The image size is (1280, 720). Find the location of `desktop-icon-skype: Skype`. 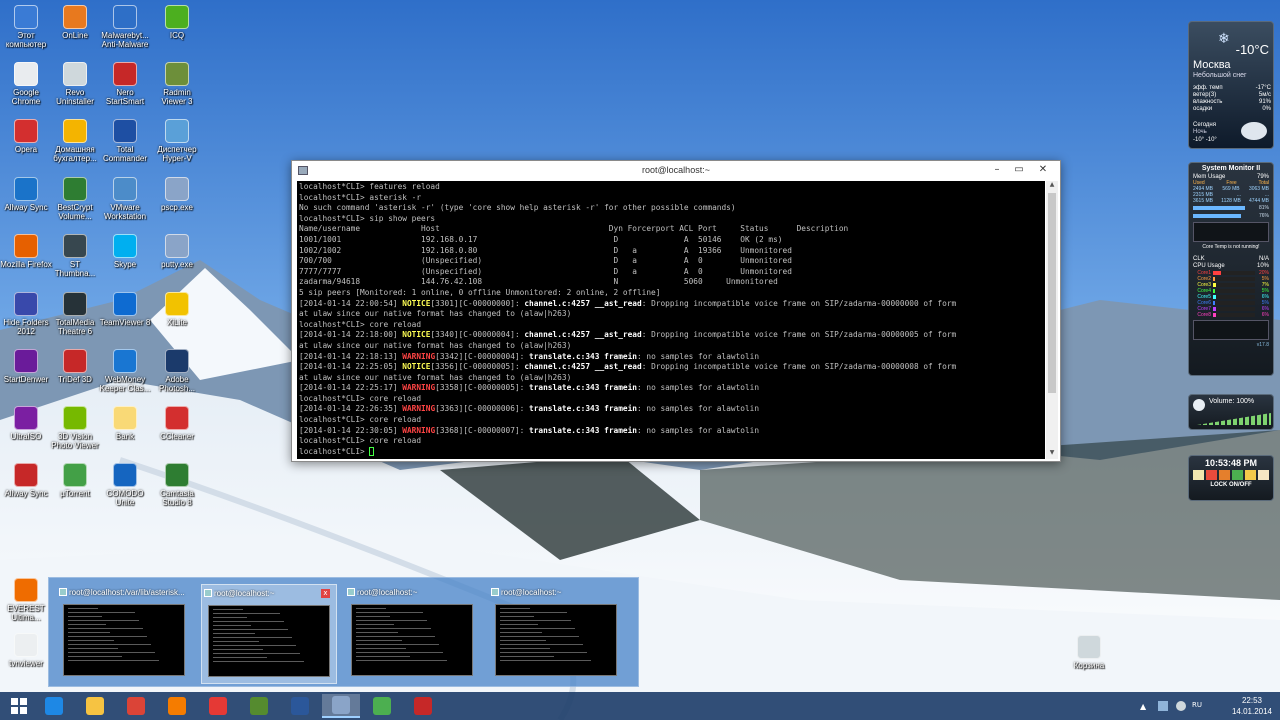

desktop-icon-skype: Skype is located at coordinates (125, 251).